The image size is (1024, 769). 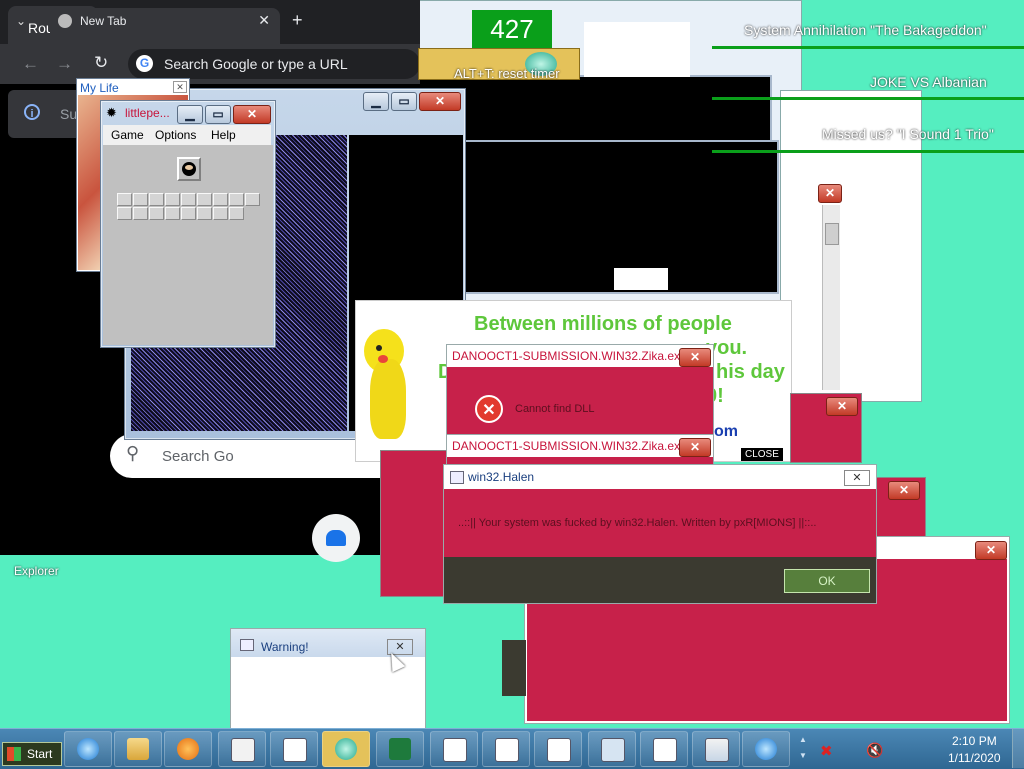 I want to click on media-player-icon, so click(x=188, y=749).